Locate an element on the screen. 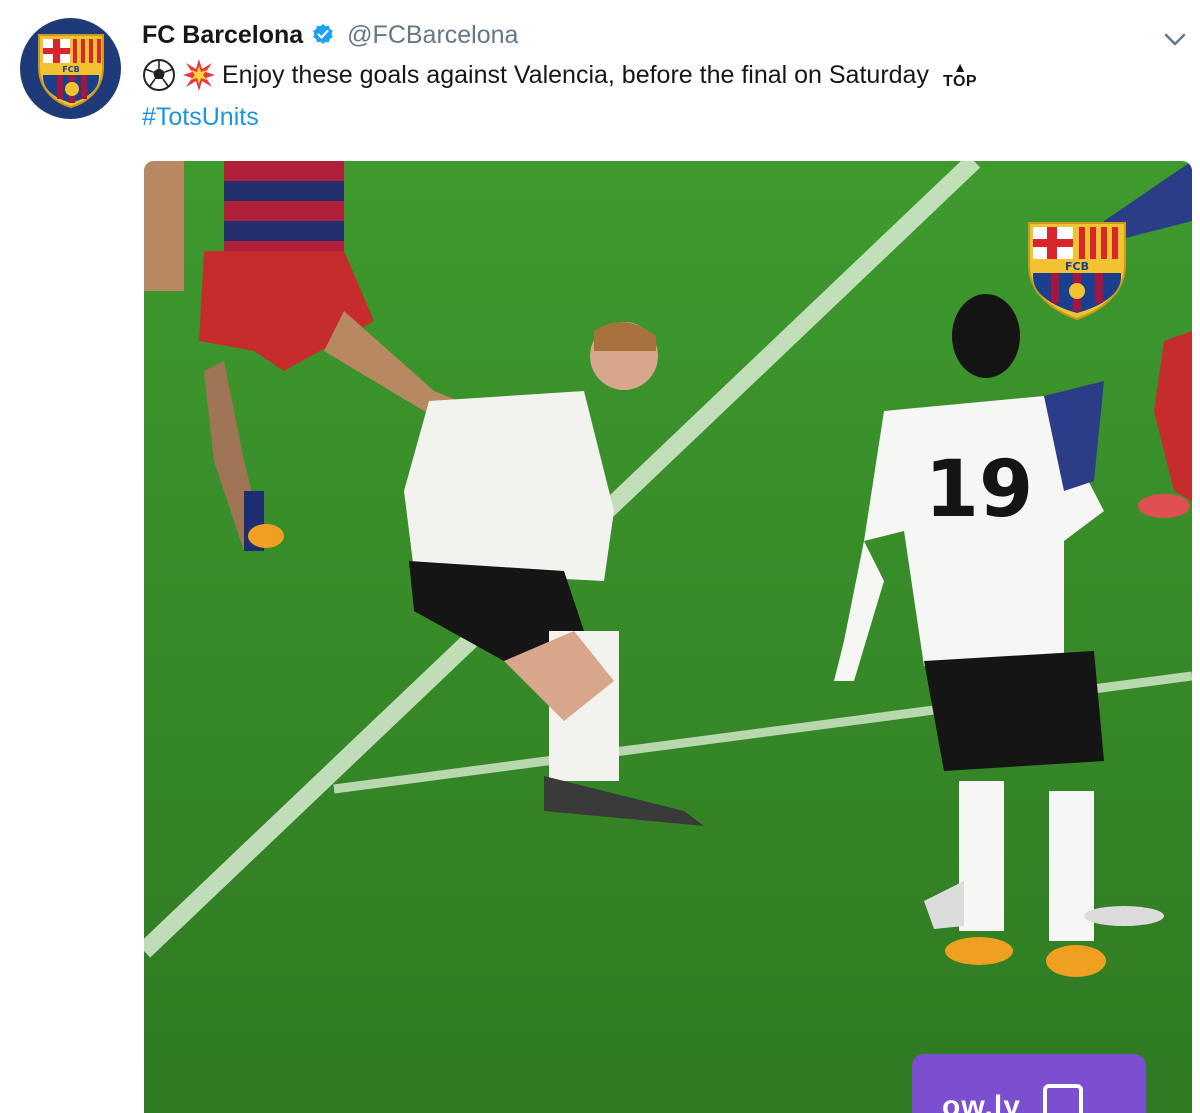  profile-avatar: FCB is located at coordinates (70, 68).